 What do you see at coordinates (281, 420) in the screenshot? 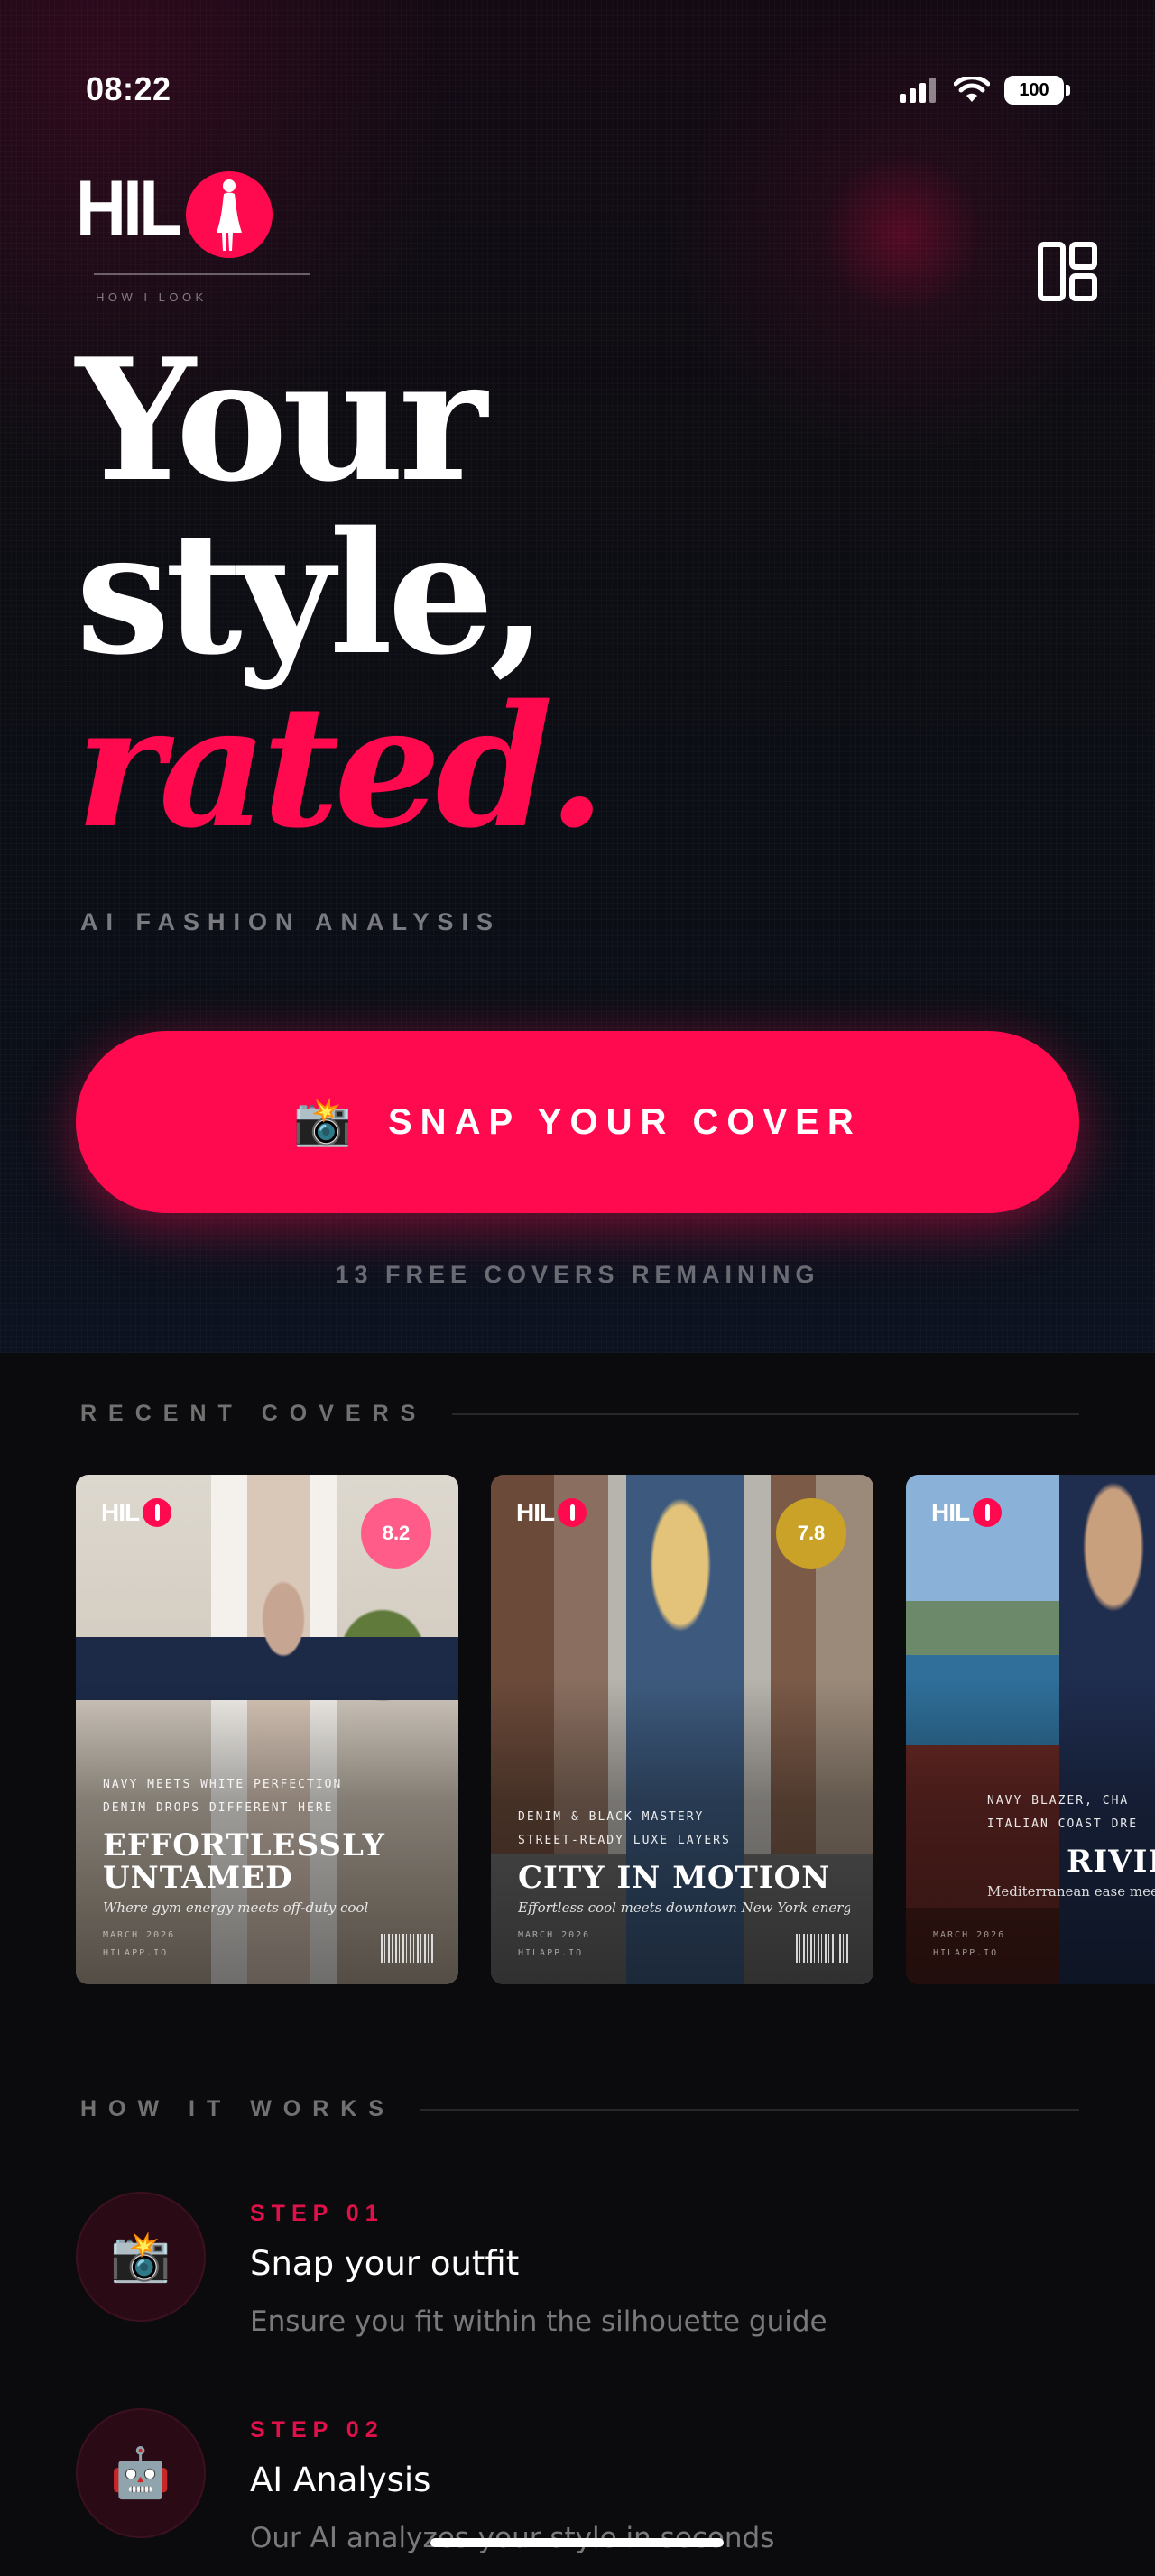
I see `headline-line-1: Your` at bounding box center [281, 420].